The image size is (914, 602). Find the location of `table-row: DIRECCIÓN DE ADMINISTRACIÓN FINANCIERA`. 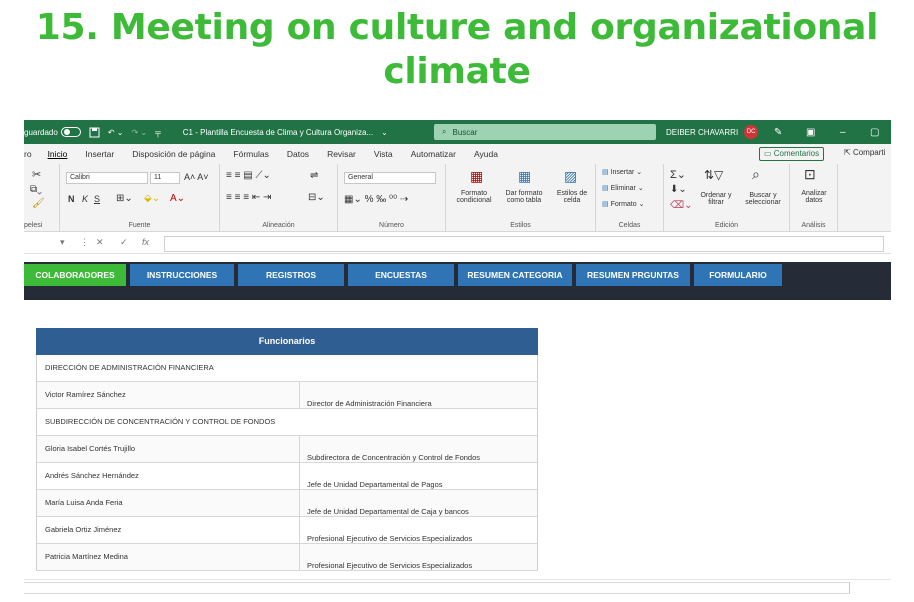

table-row: DIRECCIÓN DE ADMINISTRACIÓN FINANCIERA is located at coordinates (287, 368).